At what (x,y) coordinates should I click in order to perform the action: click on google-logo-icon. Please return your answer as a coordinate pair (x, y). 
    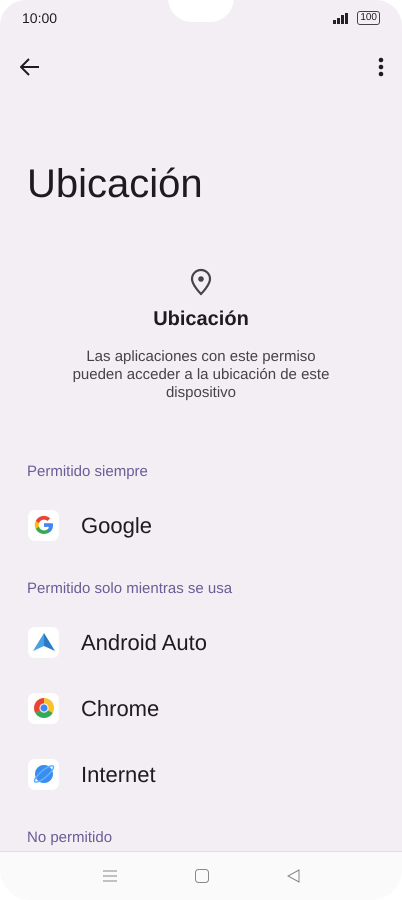
    Looking at the image, I should click on (43, 525).